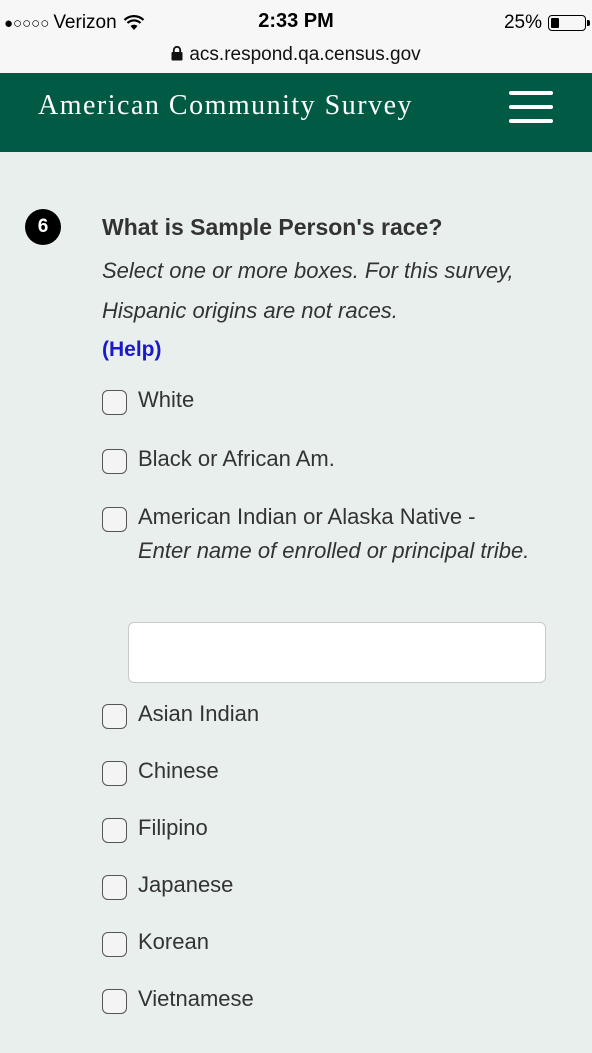 This screenshot has height=1053, width=592. Describe the element at coordinates (178, 770) in the screenshot. I see `option-label: Chinese` at that location.